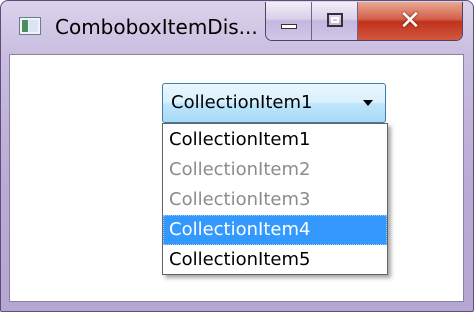  I want to click on combobox-item-3: CollectionItem3, so click(240, 199).